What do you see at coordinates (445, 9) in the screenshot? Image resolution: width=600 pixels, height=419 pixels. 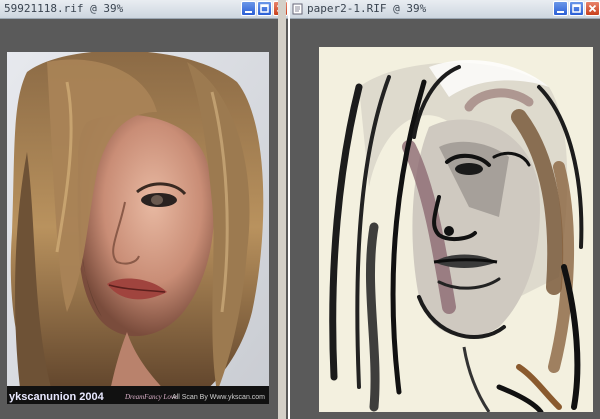 I see `right-titlebar: paper2-1.RIF @ 39%` at bounding box center [445, 9].